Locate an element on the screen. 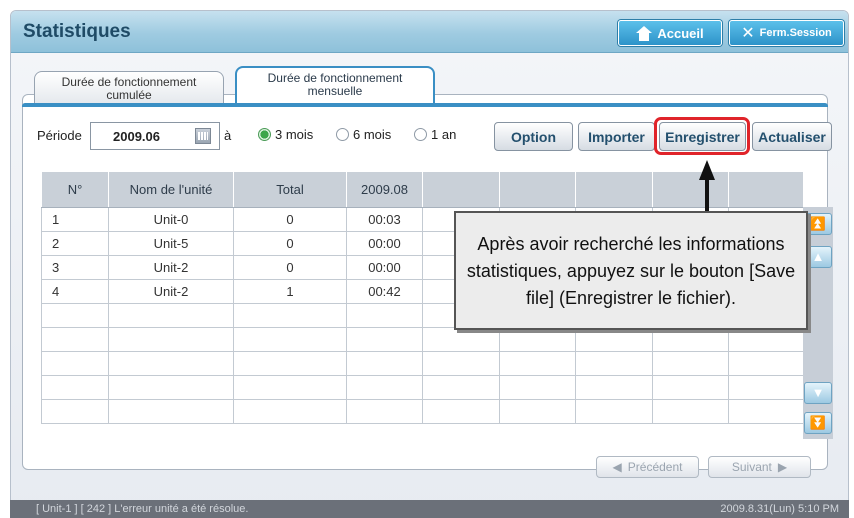 The image size is (854, 518). period-label: Période is located at coordinates (59, 135).